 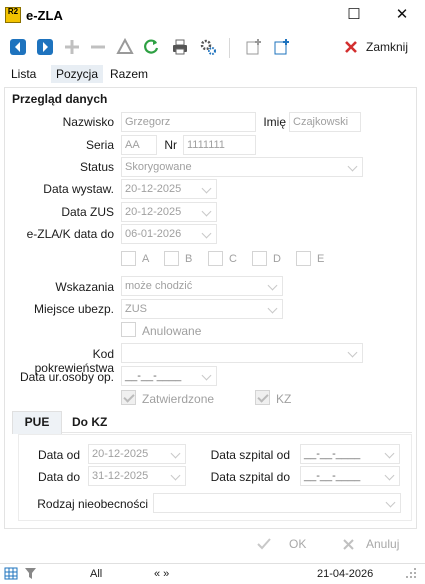 I want to click on data-do-value: 31-12-2025, so click(x=120, y=476).